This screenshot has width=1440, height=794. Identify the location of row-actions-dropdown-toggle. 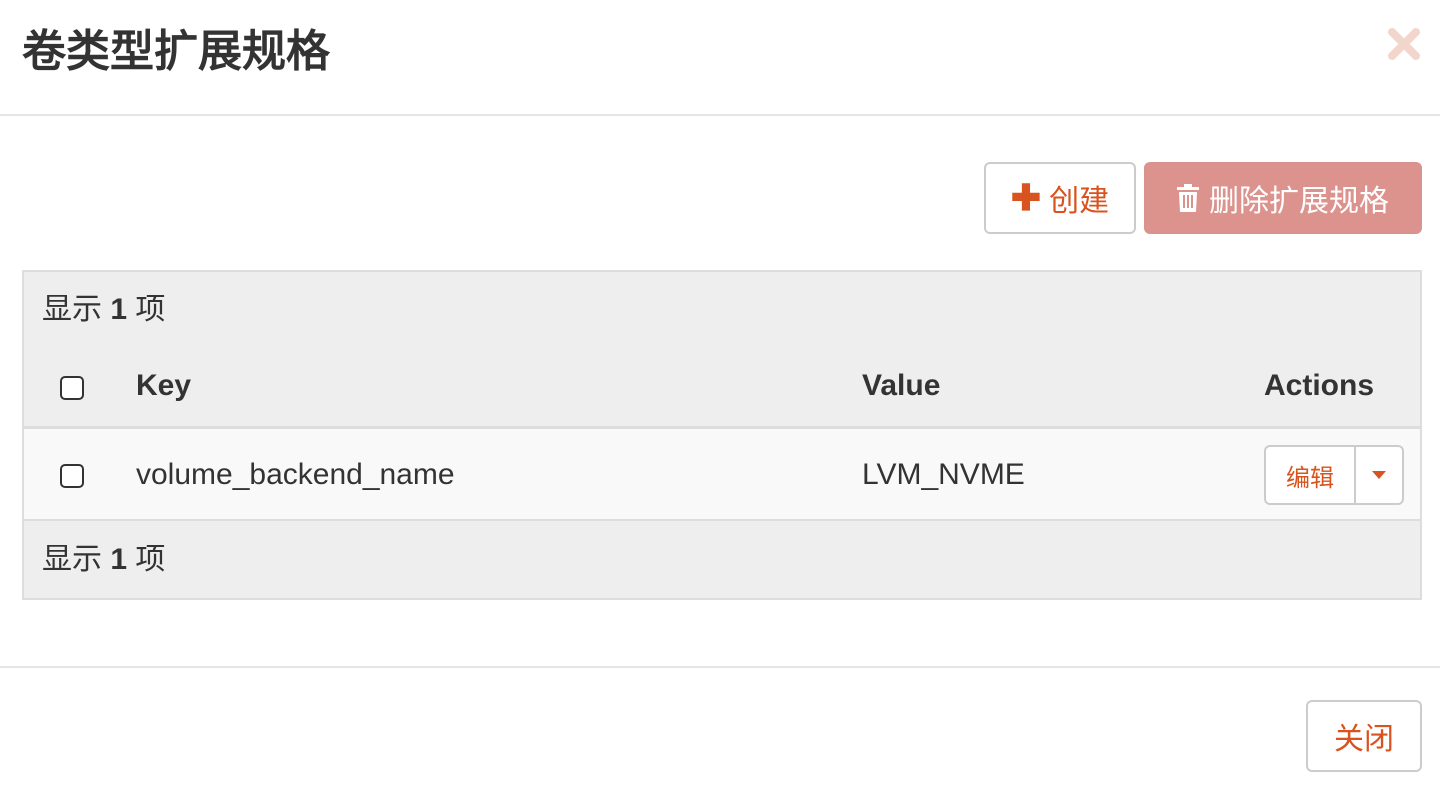
(1379, 475).